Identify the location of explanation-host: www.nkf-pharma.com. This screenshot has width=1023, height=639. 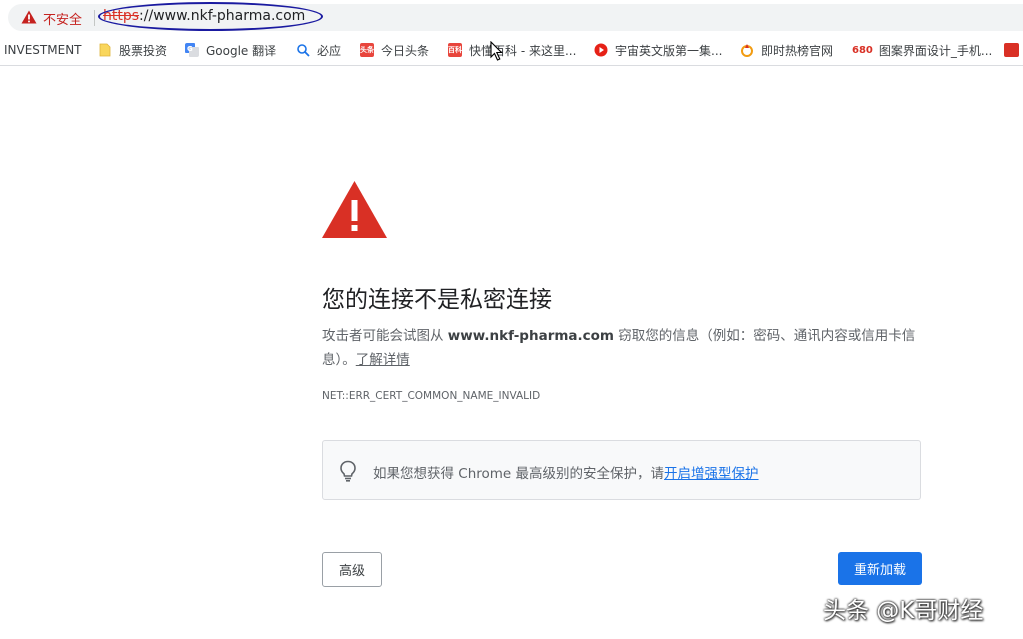
(530, 336).